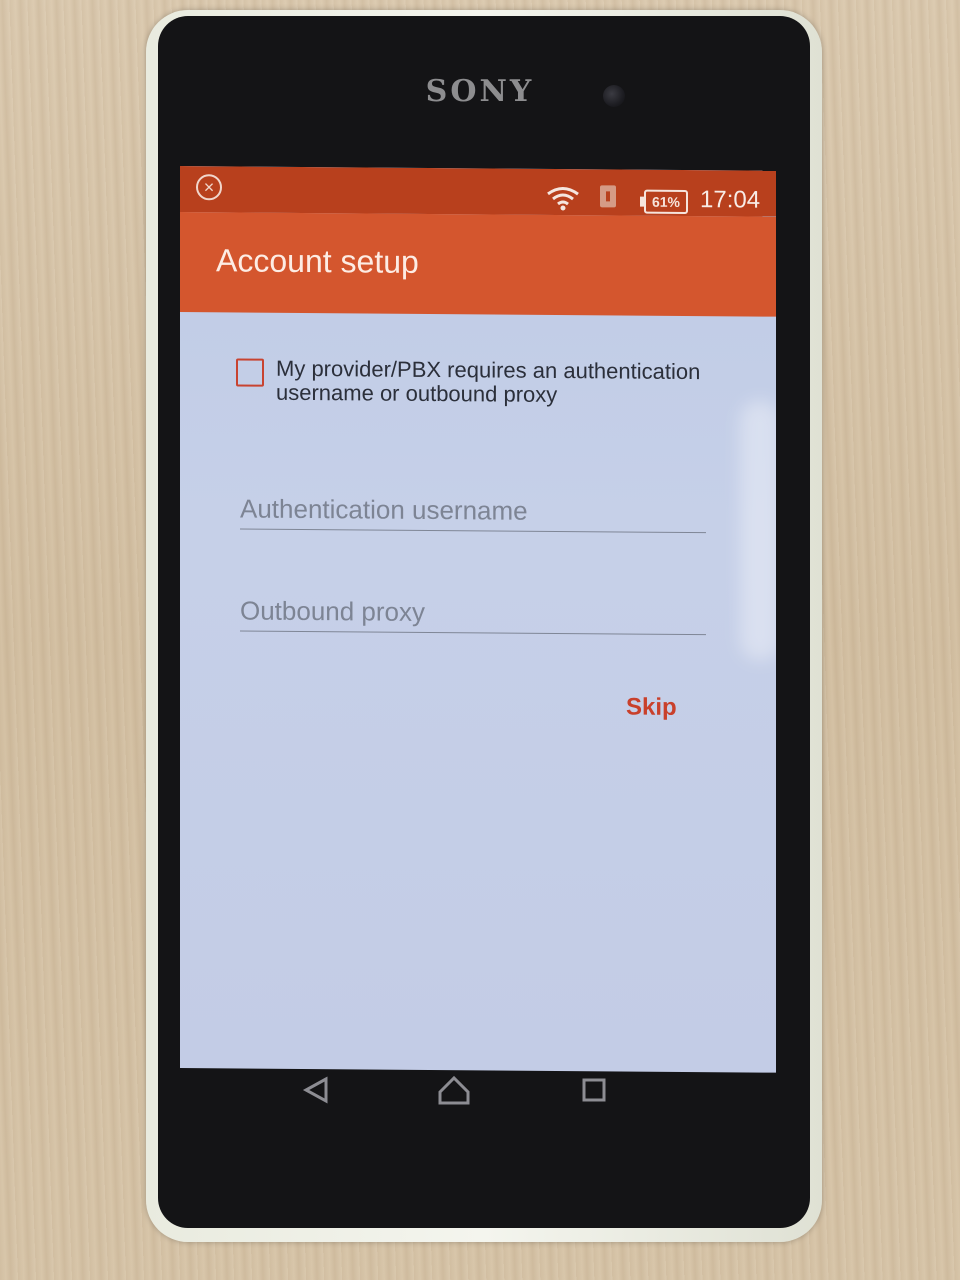  I want to click on recents-square-icon, so click(594, 1090).